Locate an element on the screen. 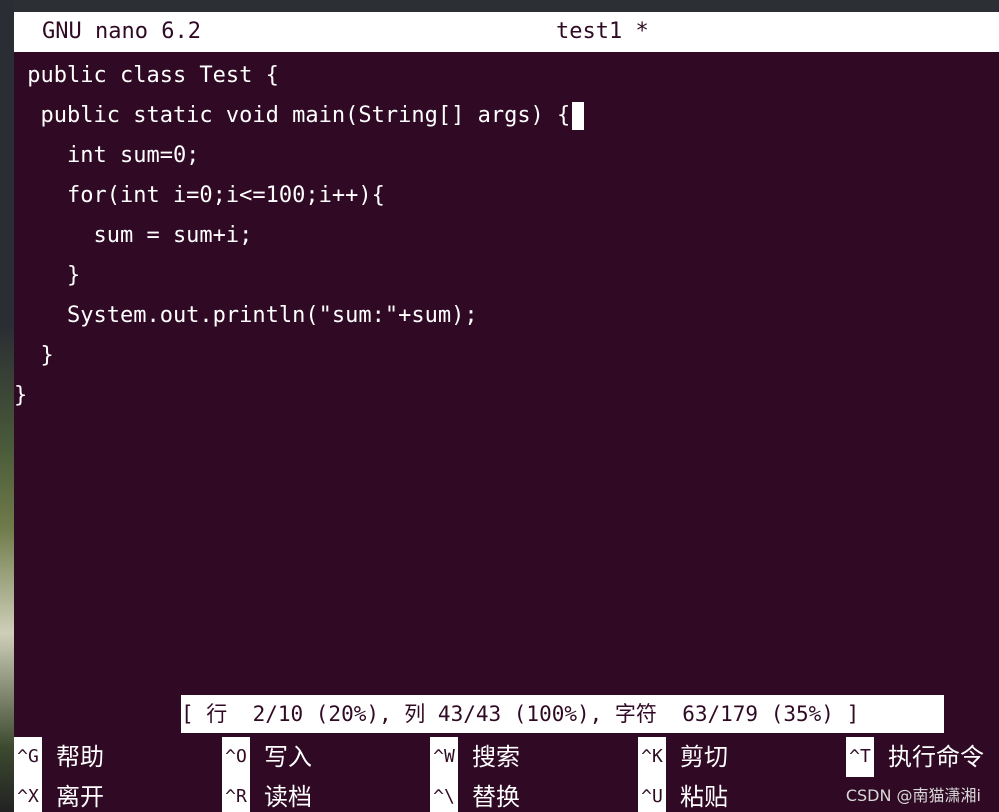 The image size is (999, 812). shortcut-key: ^\ is located at coordinates (444, 794).